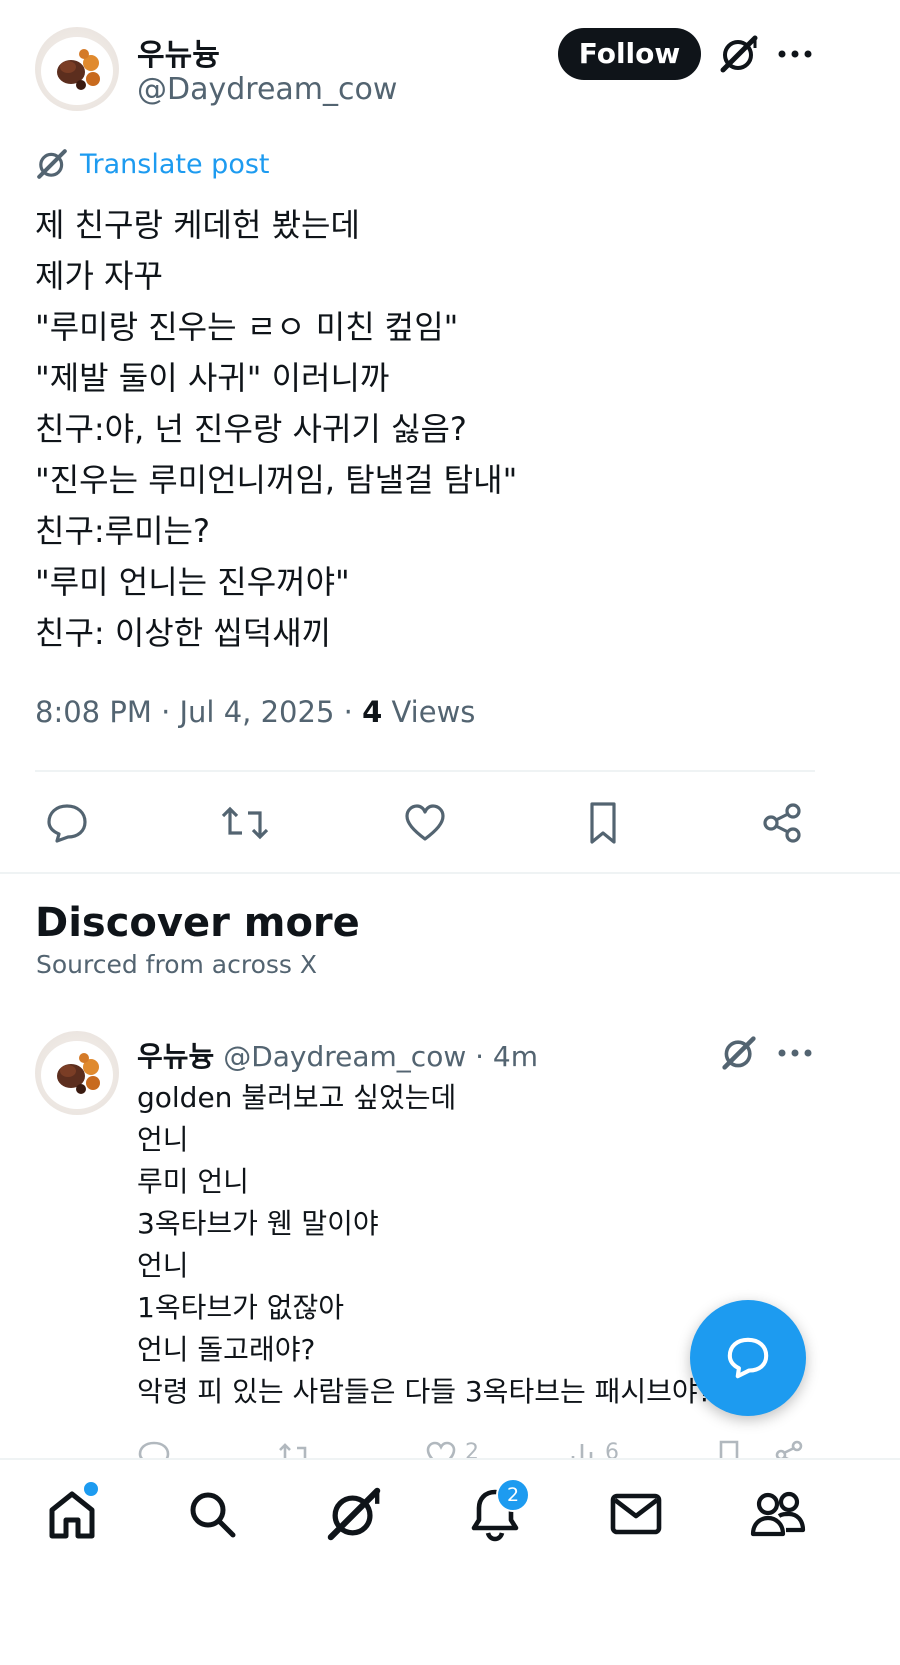 Image resolution: width=900 pixels, height=1665 pixels. What do you see at coordinates (197, 225) in the screenshot?
I see `post-line: 제 친구랑 케데헌 봤는데` at bounding box center [197, 225].